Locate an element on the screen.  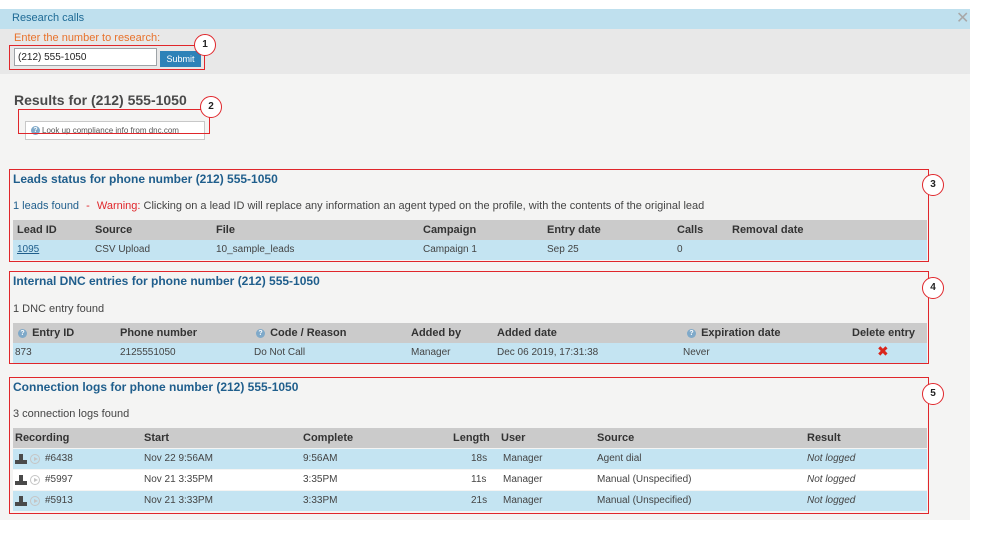
window-title-bar: Research calls ✕ is located at coordinates (485, 19).